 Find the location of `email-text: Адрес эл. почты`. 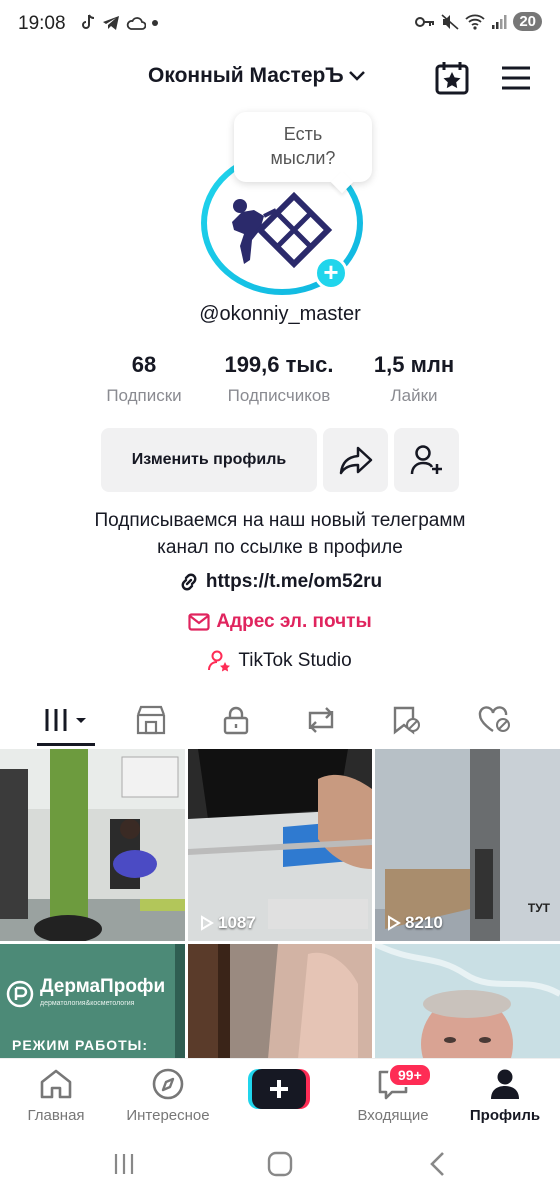

email-text: Адрес эл. почты is located at coordinates (294, 621).